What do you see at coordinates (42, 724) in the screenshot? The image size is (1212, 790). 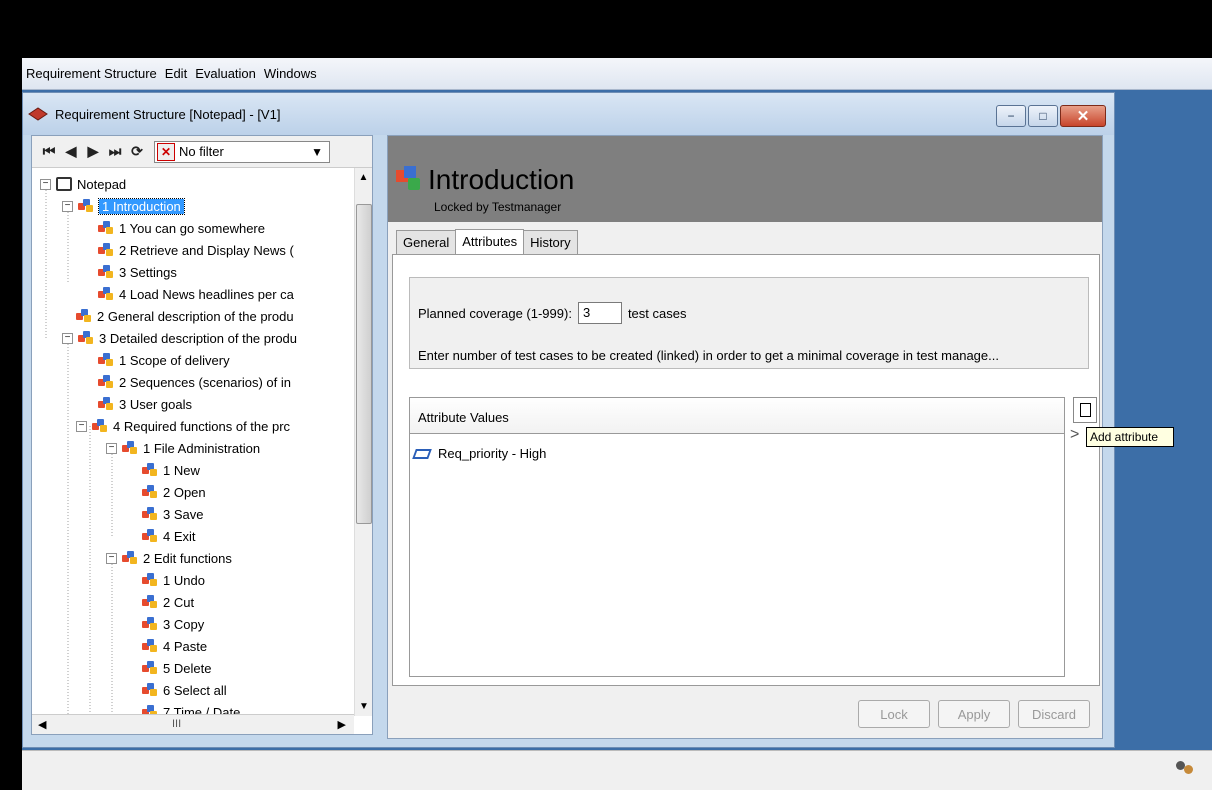 I see `scroll-left-icon: ◀` at bounding box center [42, 724].